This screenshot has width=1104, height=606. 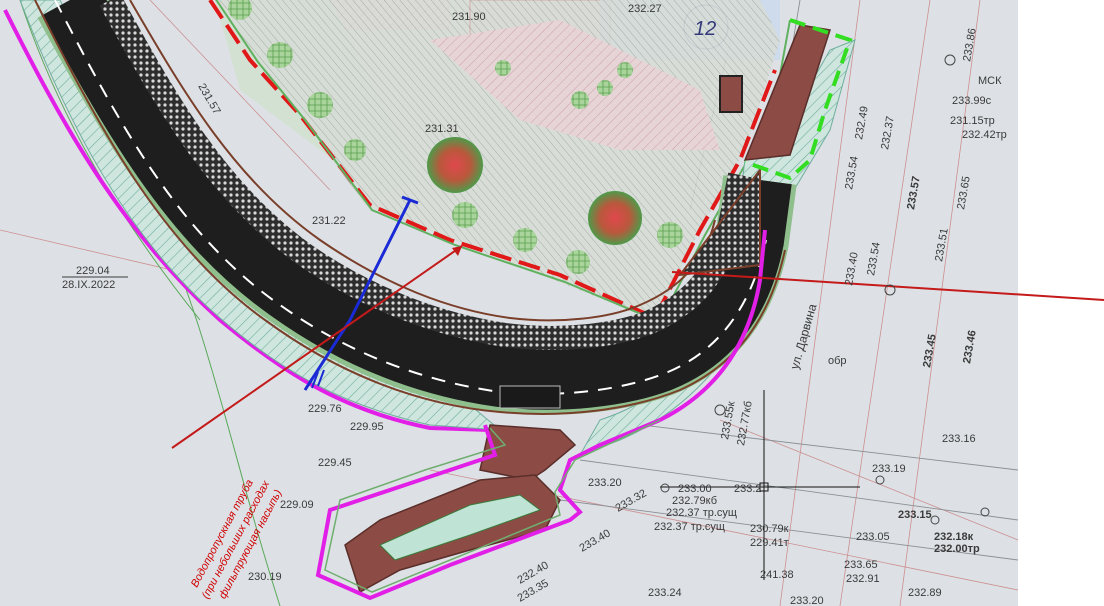 I want to click on elev-l43: 232.91, so click(x=863, y=579).